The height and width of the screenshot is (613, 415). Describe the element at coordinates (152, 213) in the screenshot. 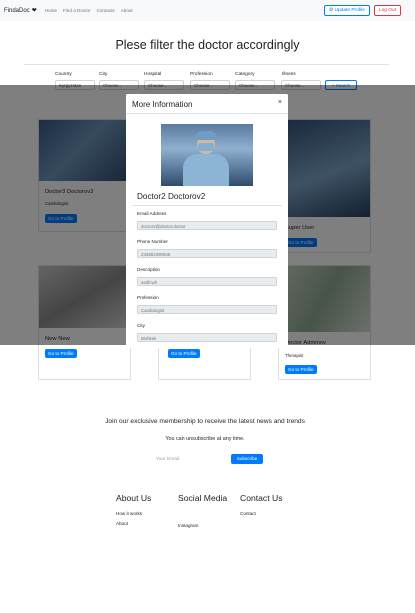

I see `email-label: Email Address` at that location.